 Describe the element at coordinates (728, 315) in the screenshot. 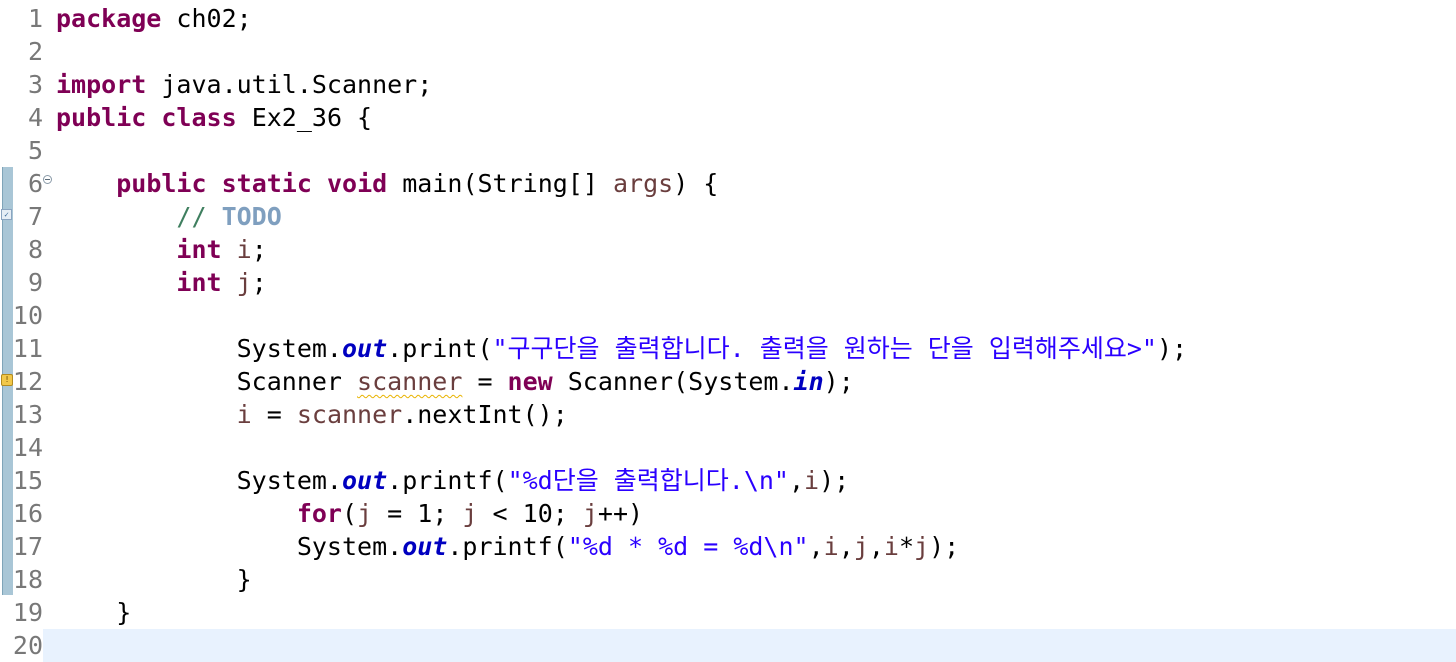

I see `code-line-10: 10` at that location.